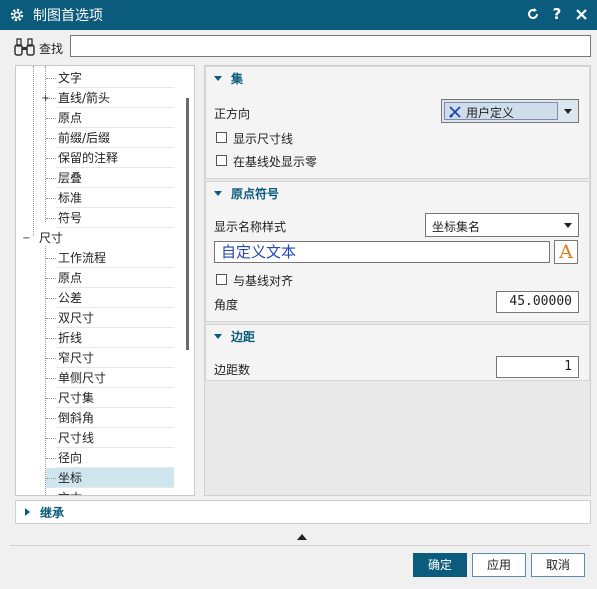 This screenshot has height=589, width=597. Describe the element at coordinates (243, 336) in the screenshot. I see `margin-group-title: 边距` at that location.